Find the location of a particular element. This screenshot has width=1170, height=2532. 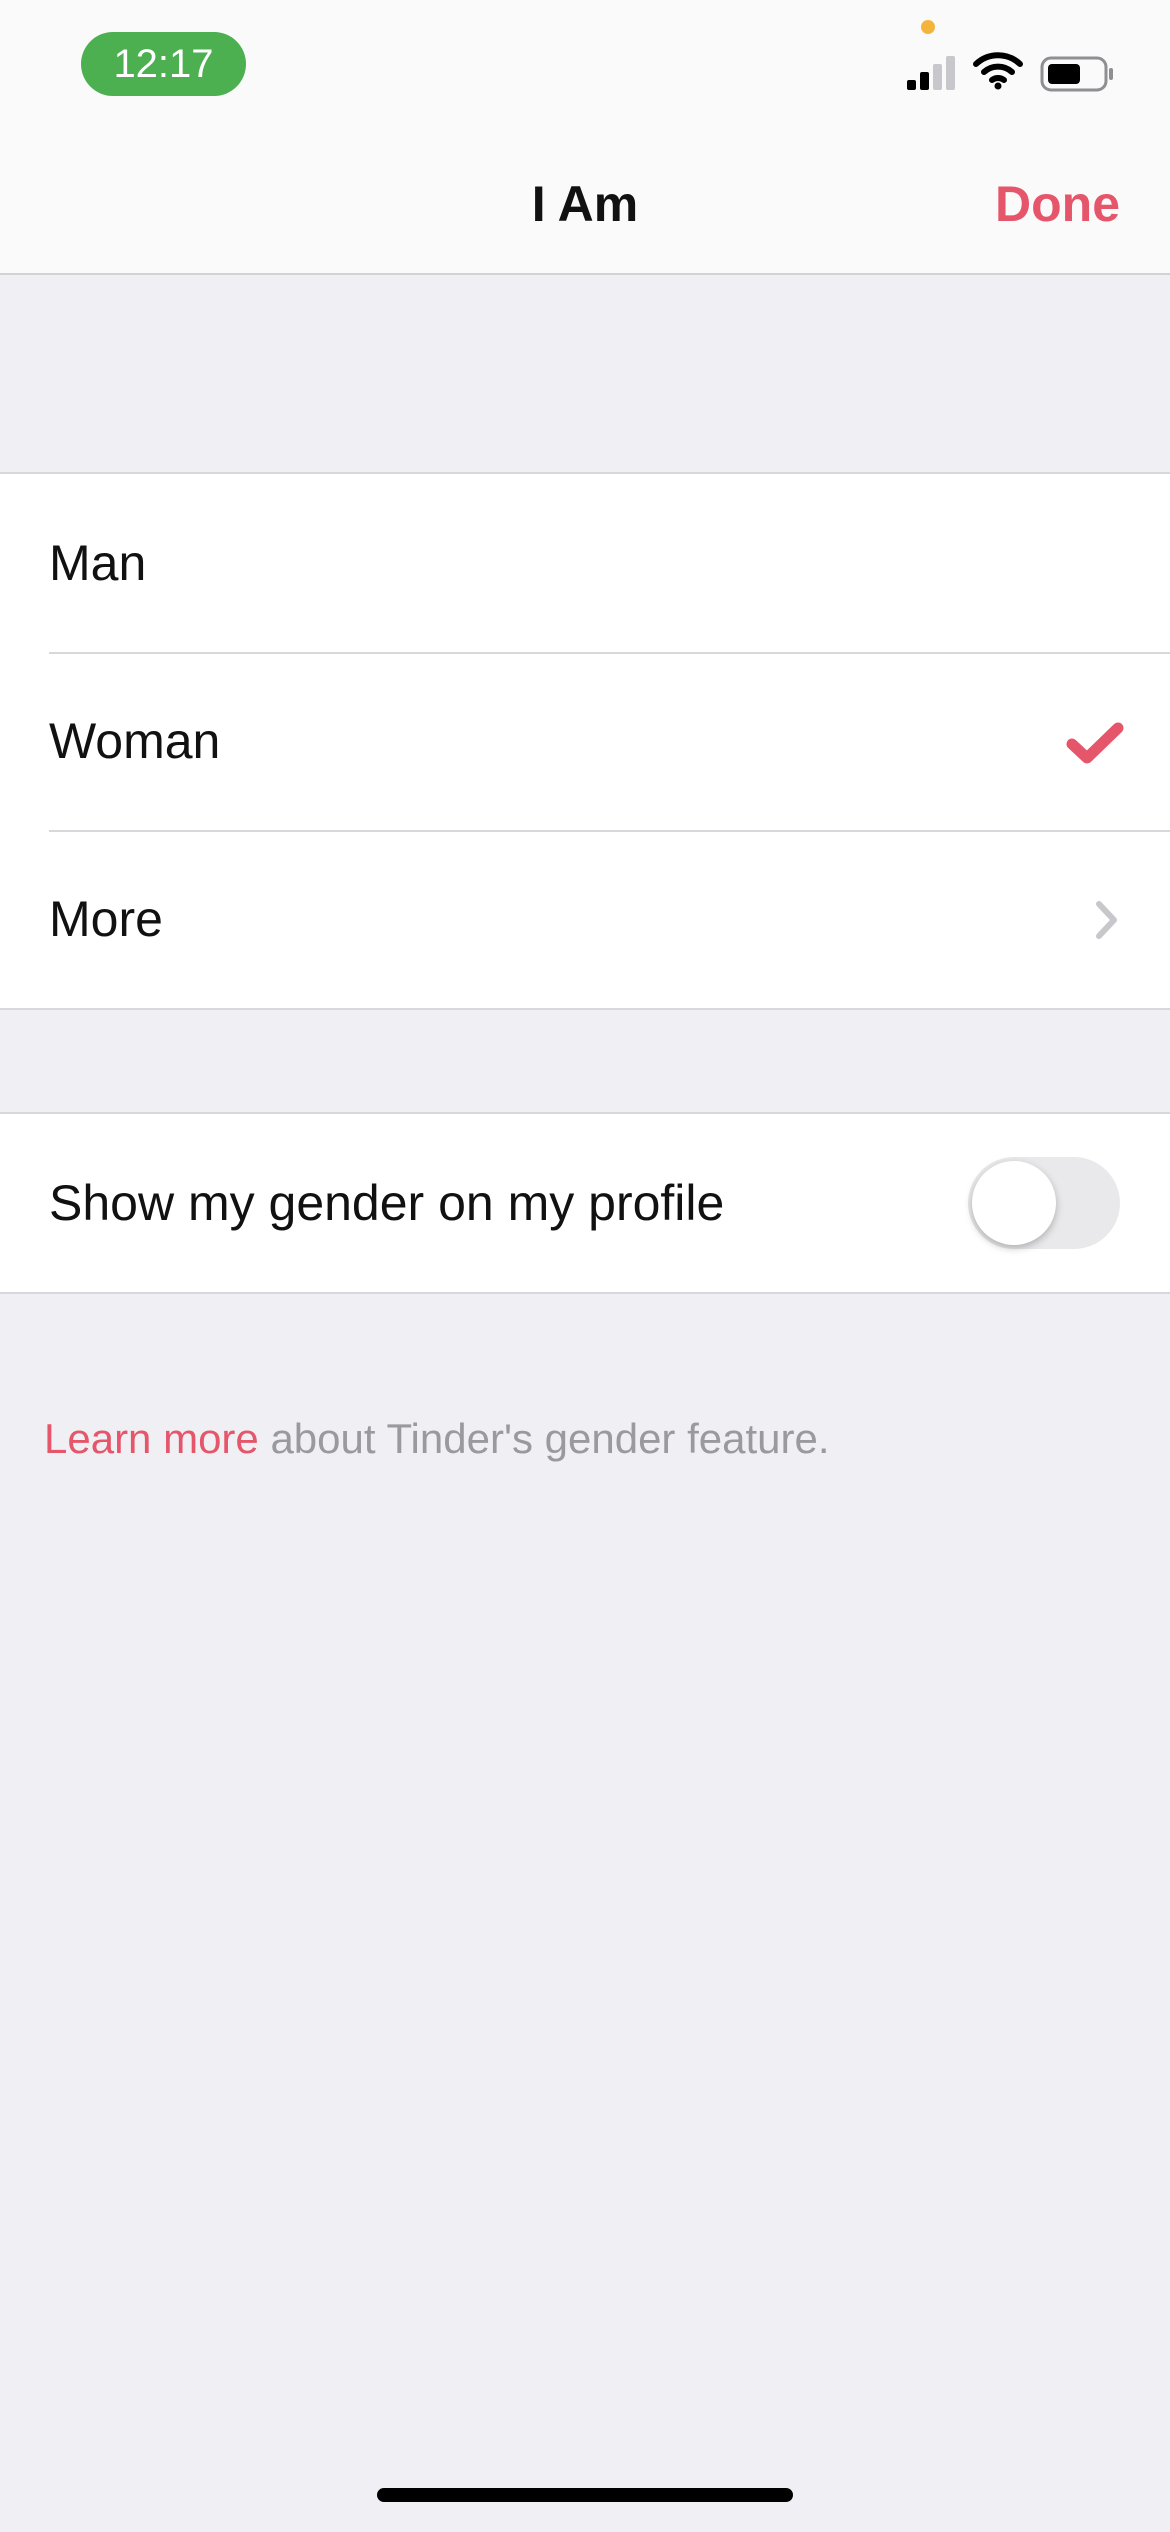

show-gender-toggle is located at coordinates (1044, 1203).